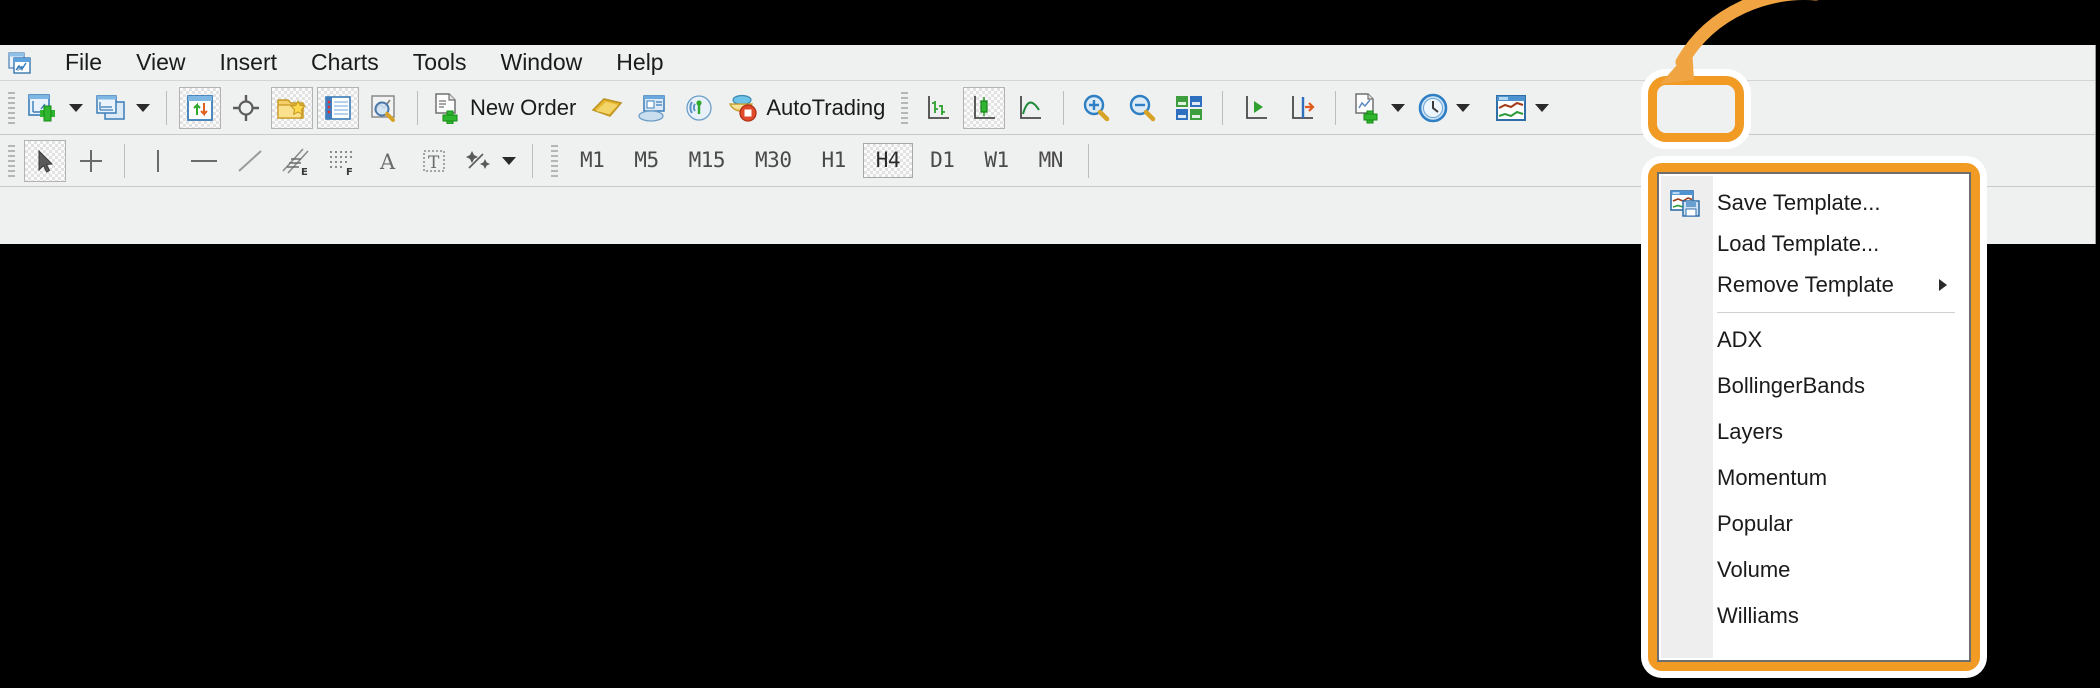 This screenshot has height=688, width=2100. Describe the element at coordinates (246, 108) in the screenshot. I see `data-window-button` at that location.